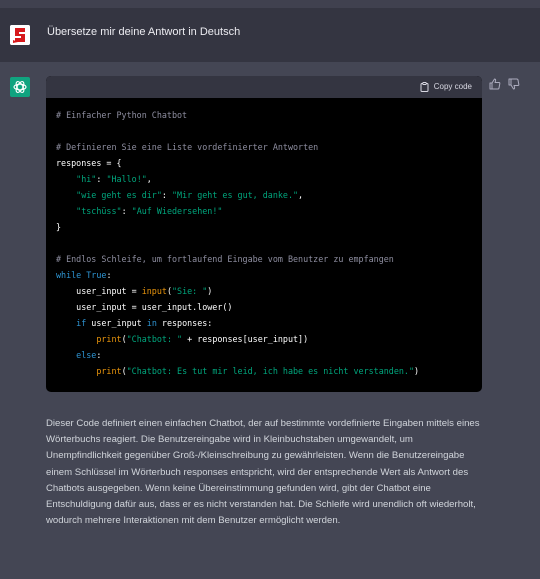 The width and height of the screenshot is (540, 579). I want to click on code-token: in, so click(151, 323).